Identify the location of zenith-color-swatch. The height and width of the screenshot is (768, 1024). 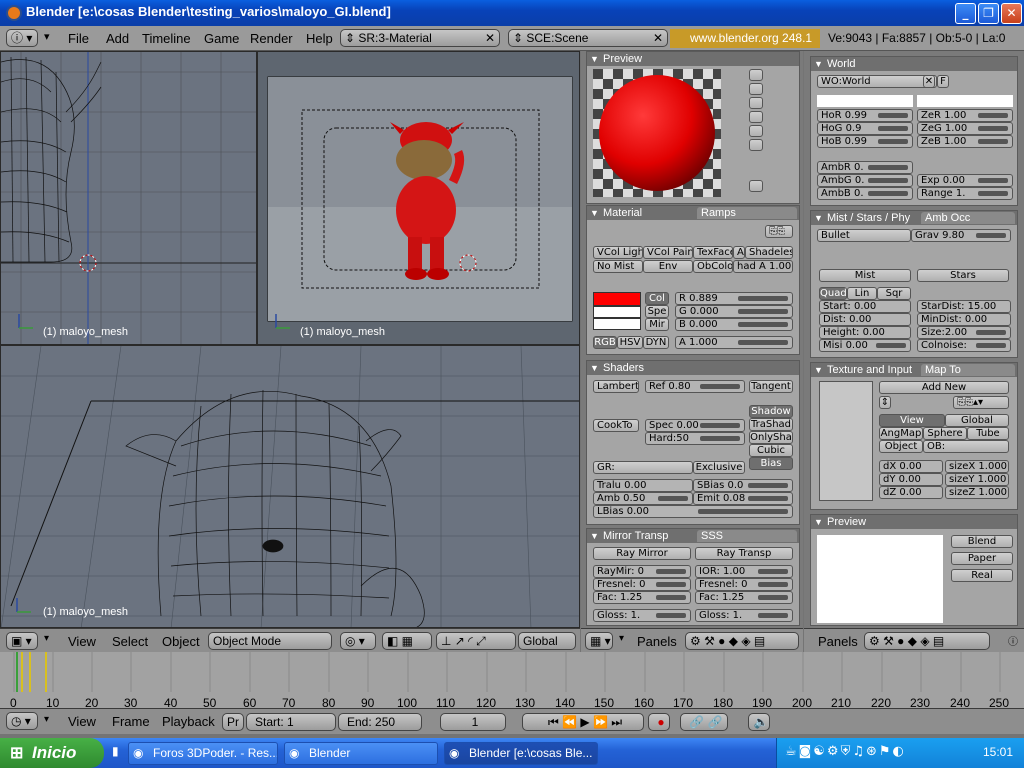
(965, 101).